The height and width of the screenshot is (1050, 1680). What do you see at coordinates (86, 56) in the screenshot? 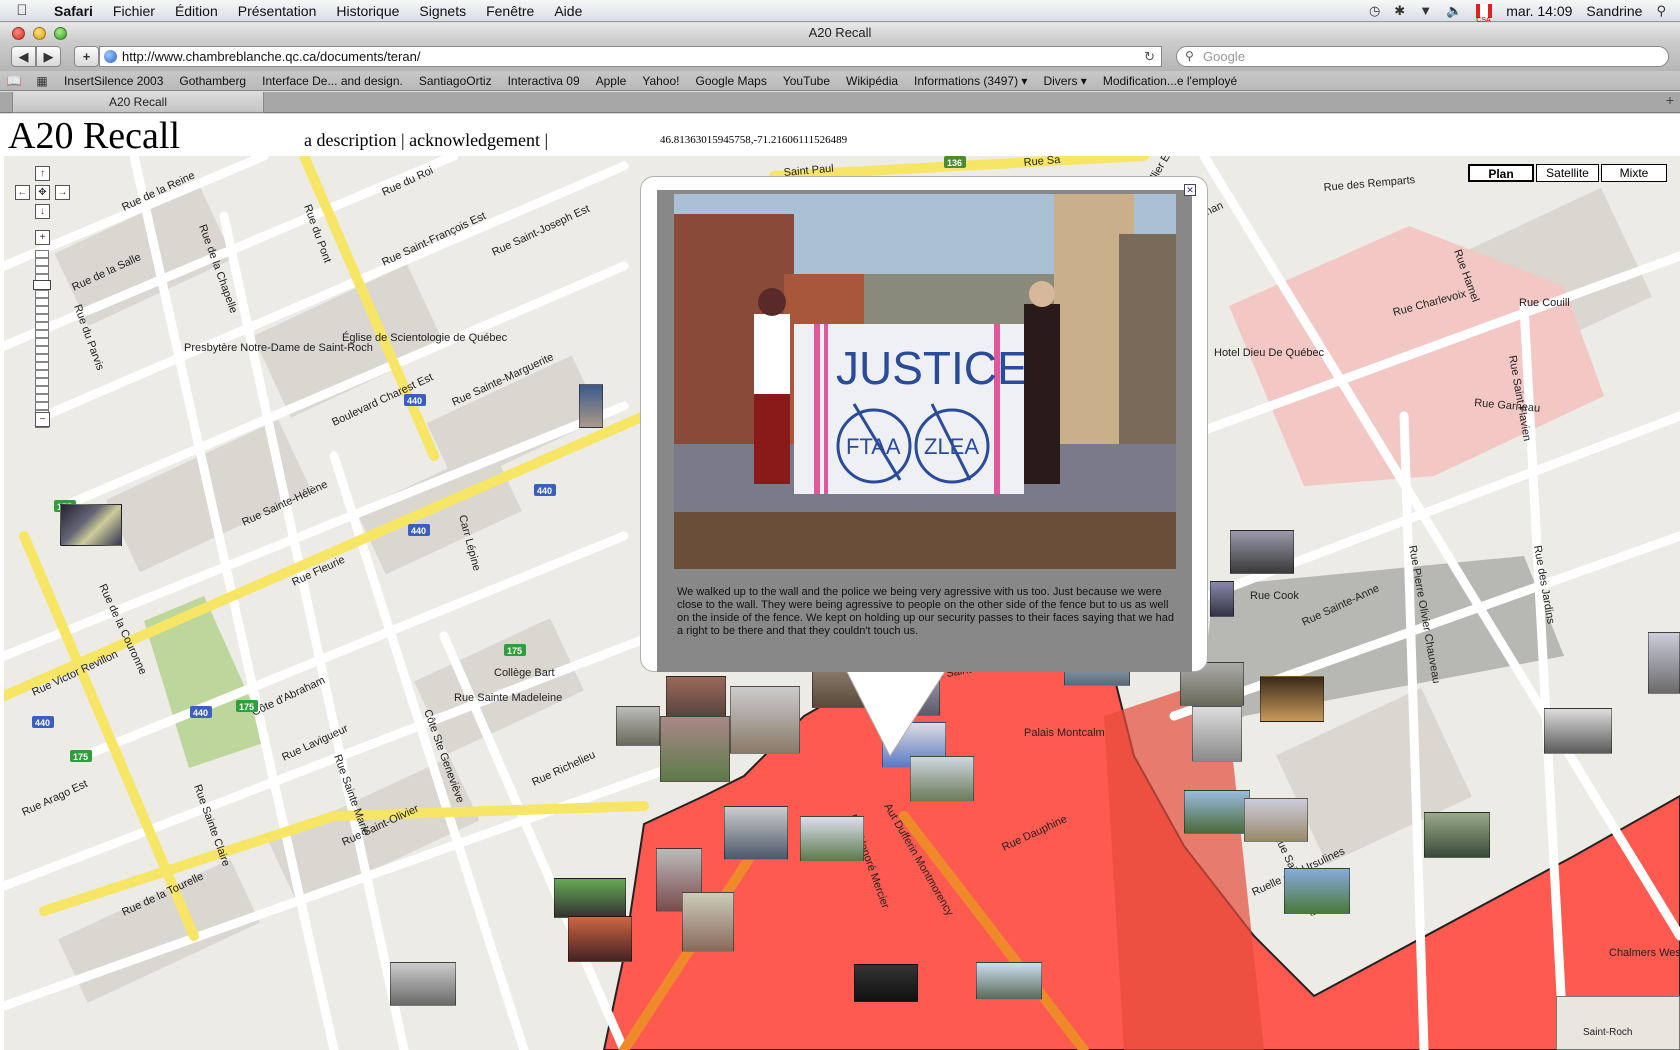
I see `add-bookmark-button: +` at bounding box center [86, 56].